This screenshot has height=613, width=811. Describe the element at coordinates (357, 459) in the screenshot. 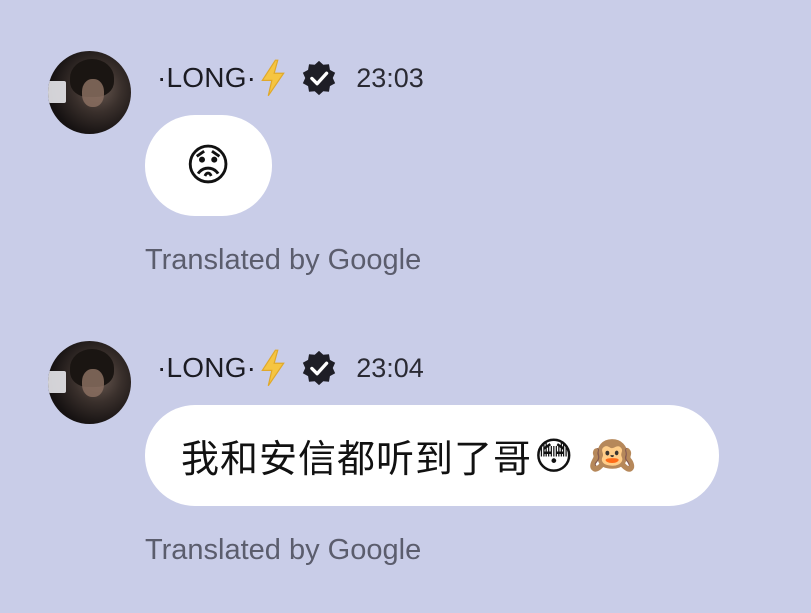

I see `message-text: 我和安信都听到了哥` at that location.